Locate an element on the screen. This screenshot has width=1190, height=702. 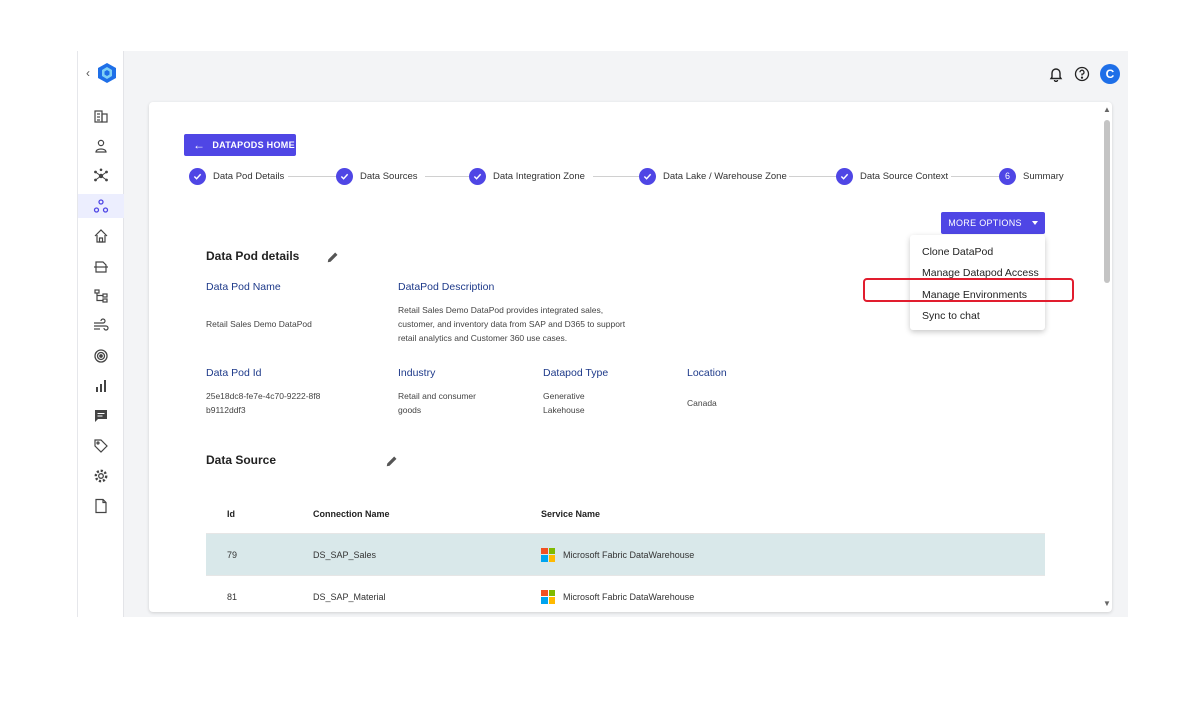
datapods-home-label: DATAPODS HOME is located at coordinates (253, 145).